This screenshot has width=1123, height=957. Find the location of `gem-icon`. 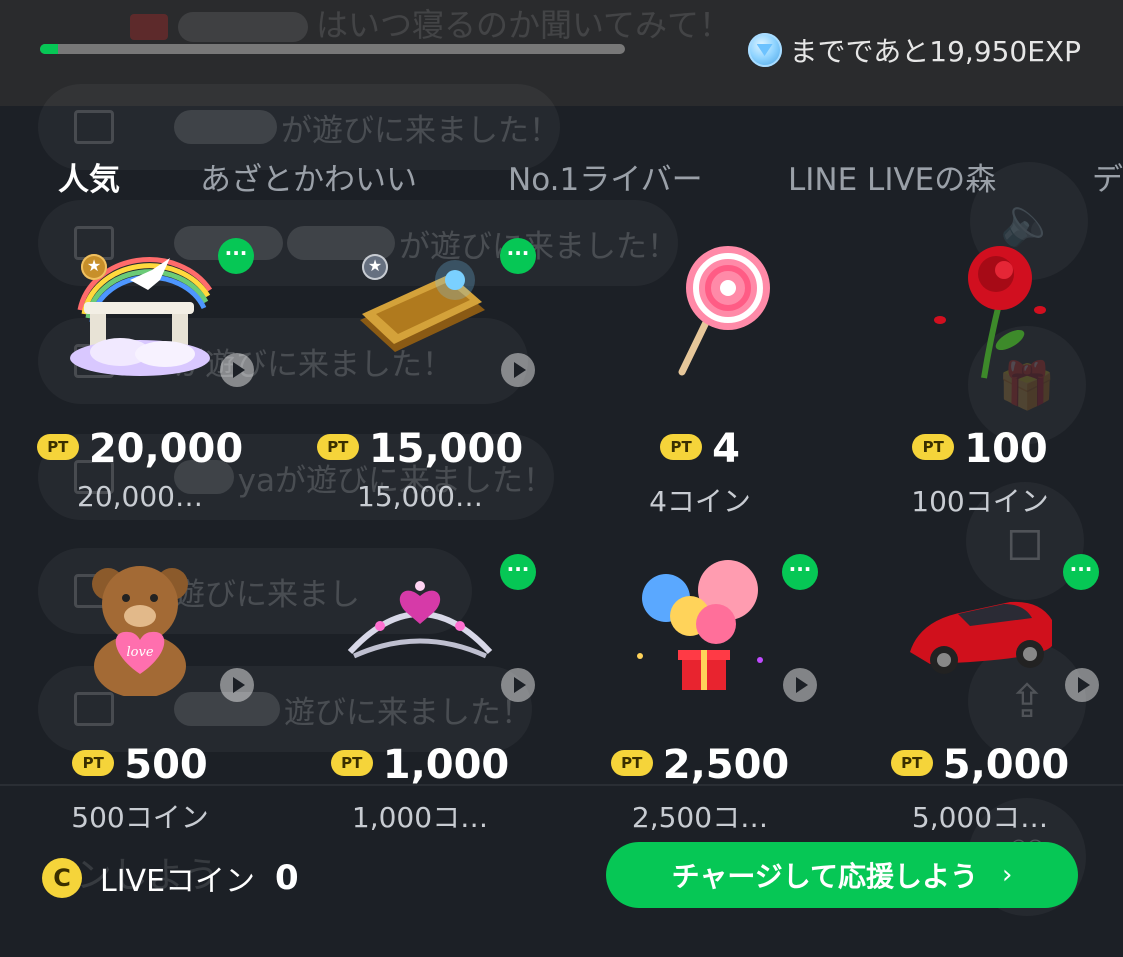

gem-icon is located at coordinates (764, 50).